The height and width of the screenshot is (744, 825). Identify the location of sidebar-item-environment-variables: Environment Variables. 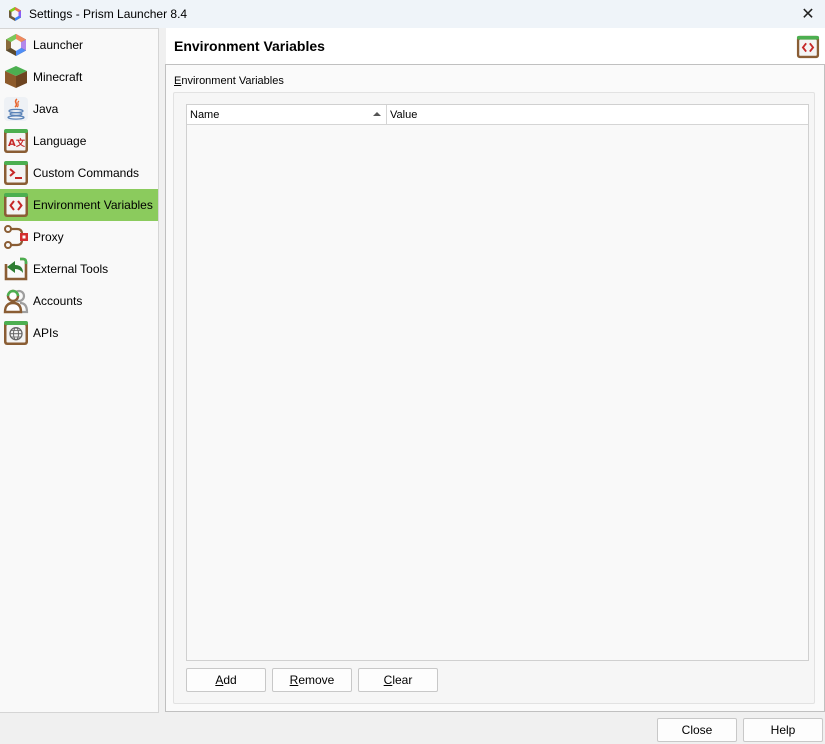
(79, 205).